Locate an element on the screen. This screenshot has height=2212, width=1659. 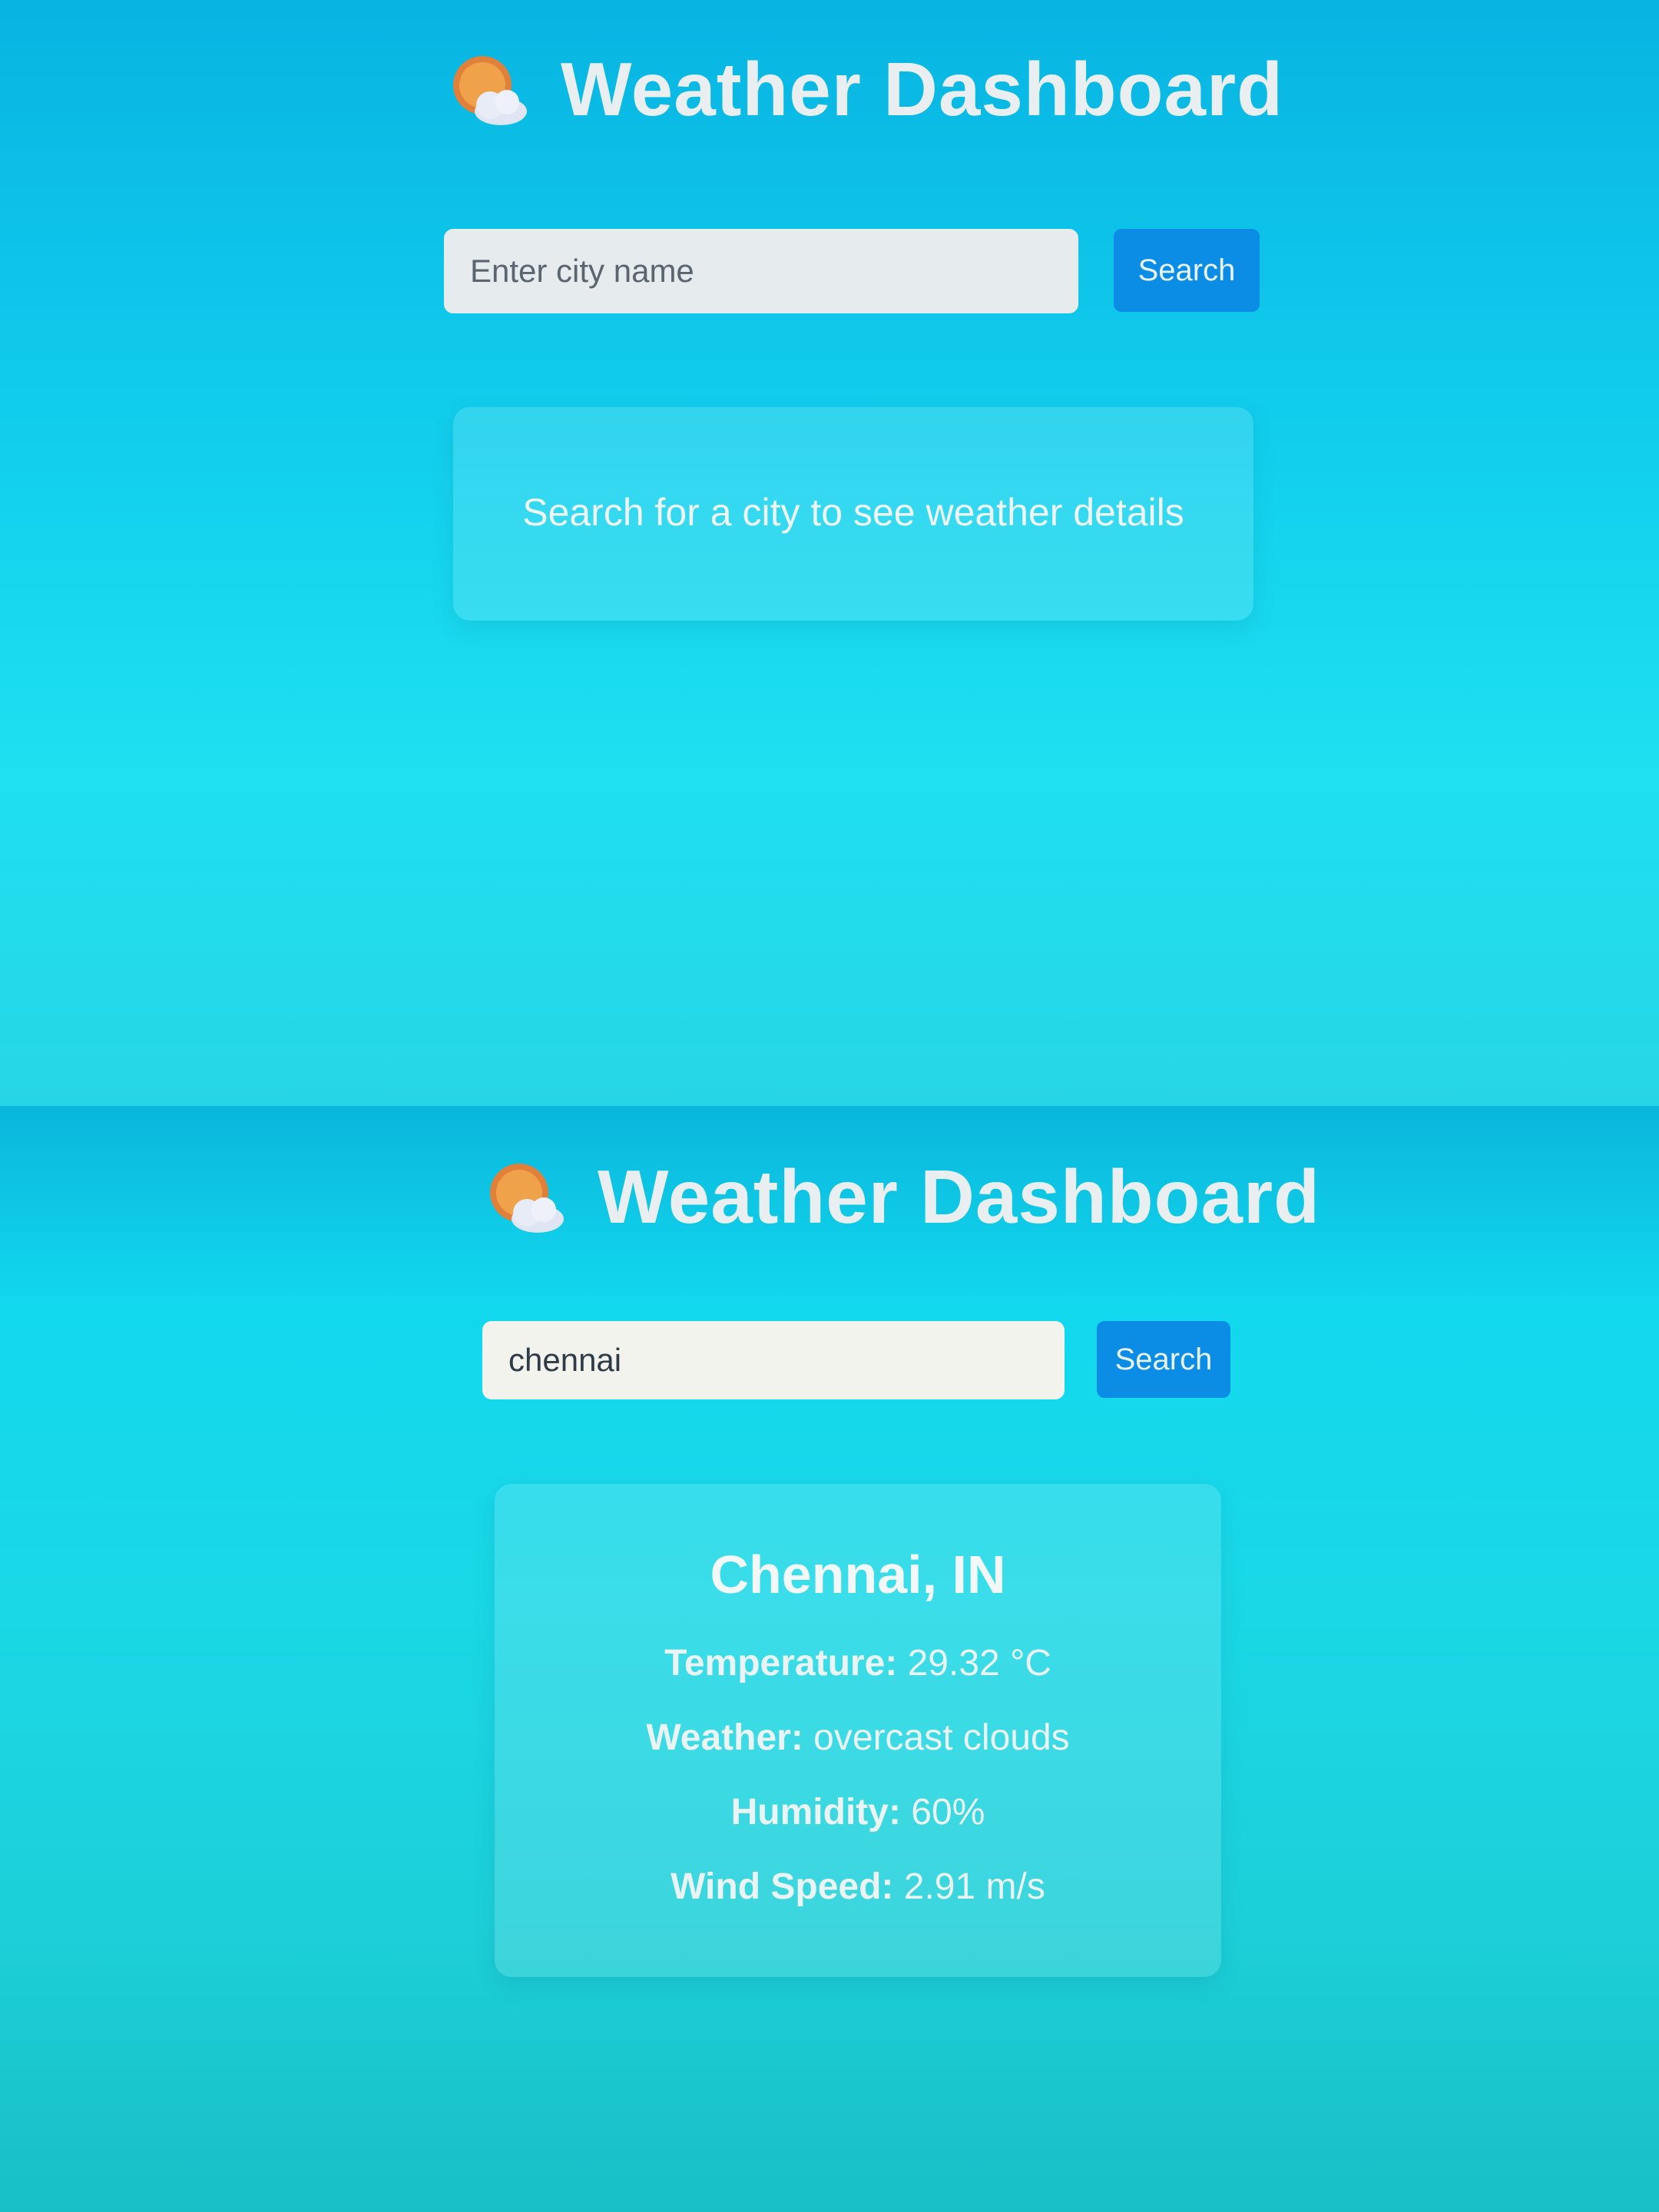
wind-speed-row: Wind Speed: 2.91 m/s is located at coordinates (858, 1887).